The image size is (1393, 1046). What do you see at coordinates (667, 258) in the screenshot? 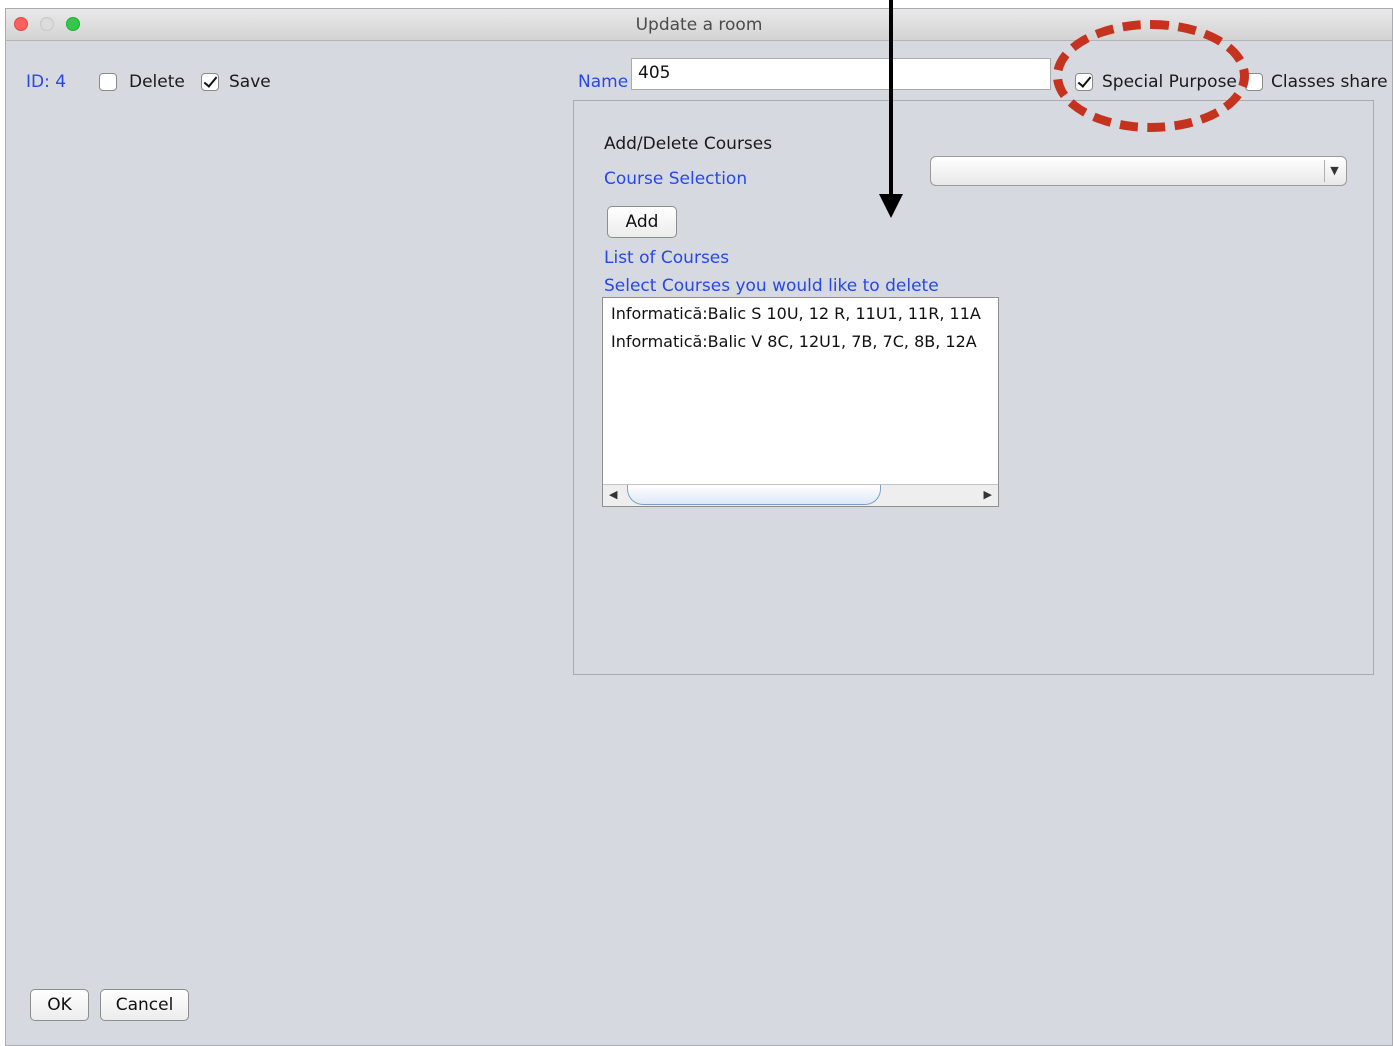
I see `list-of-courses-label: List of Courses` at bounding box center [667, 258].